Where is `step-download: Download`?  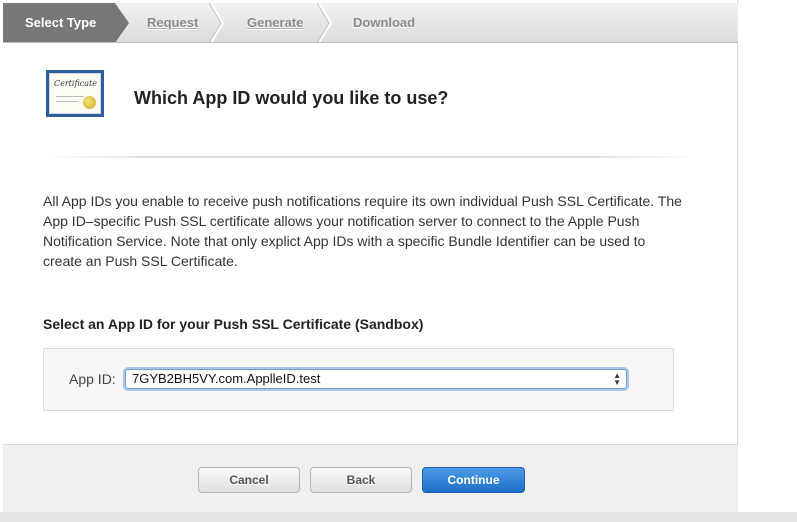
step-download: Download is located at coordinates (384, 22).